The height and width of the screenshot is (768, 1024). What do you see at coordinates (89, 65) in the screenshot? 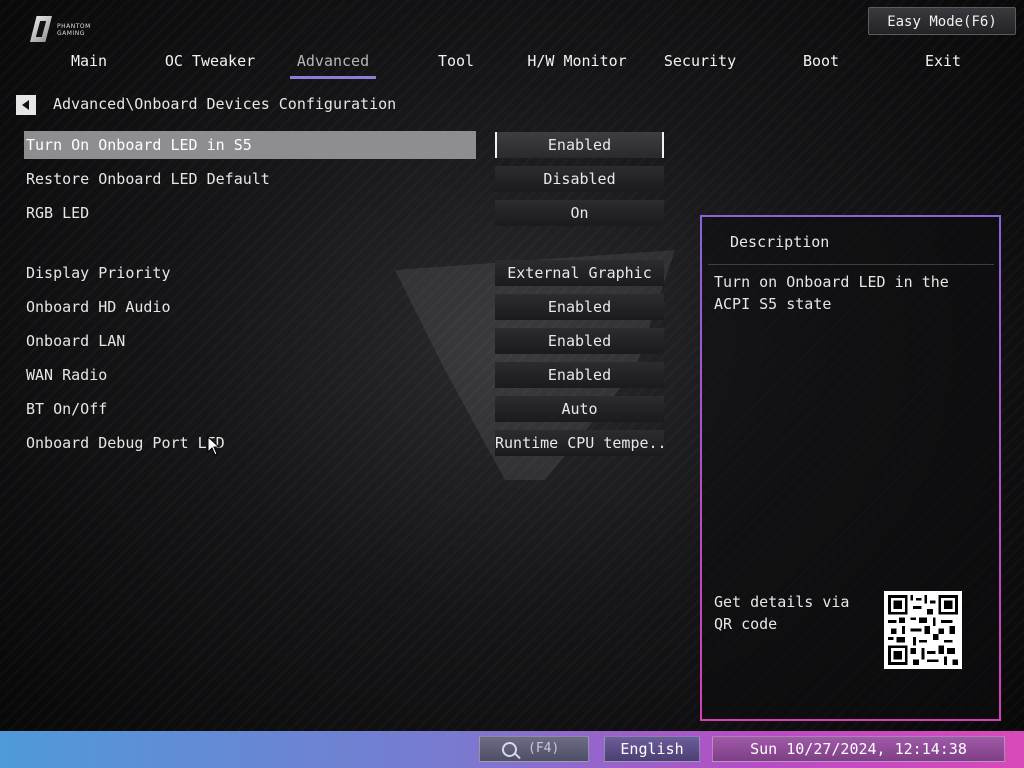
I see `tab-main: Main` at bounding box center [89, 65].